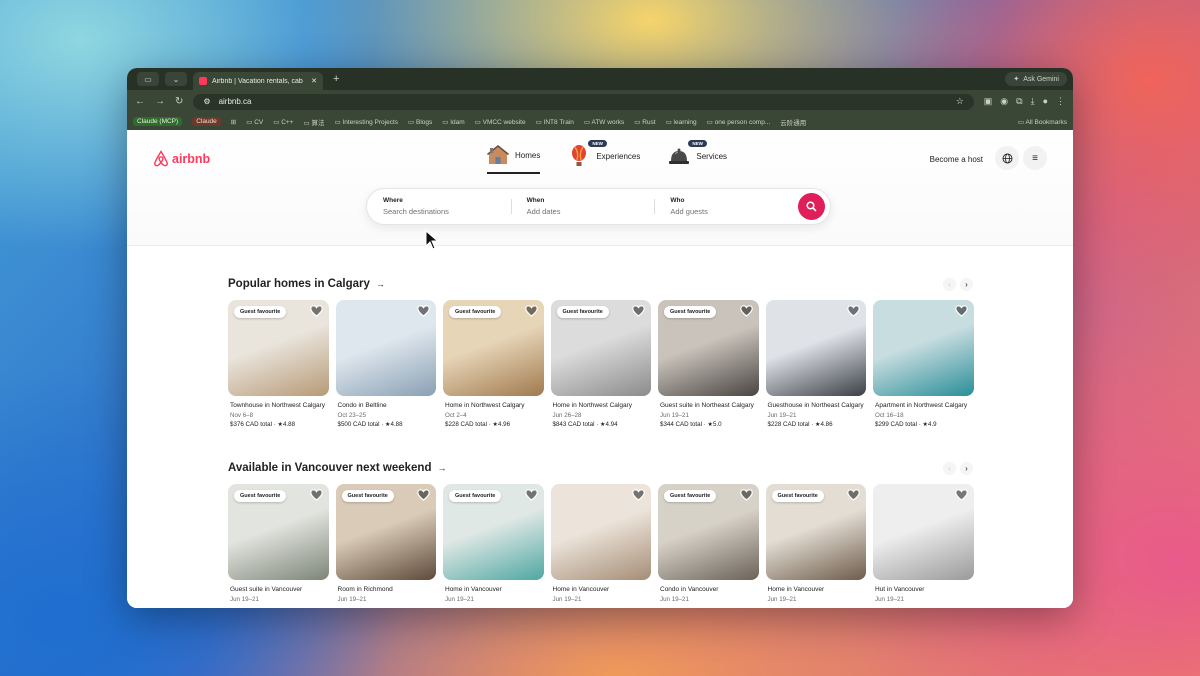 Image resolution: width=1200 pixels, height=676 pixels. Describe the element at coordinates (600, 468) in the screenshot. I see `section-title: Available in Vancouver next weekend →` at that location.